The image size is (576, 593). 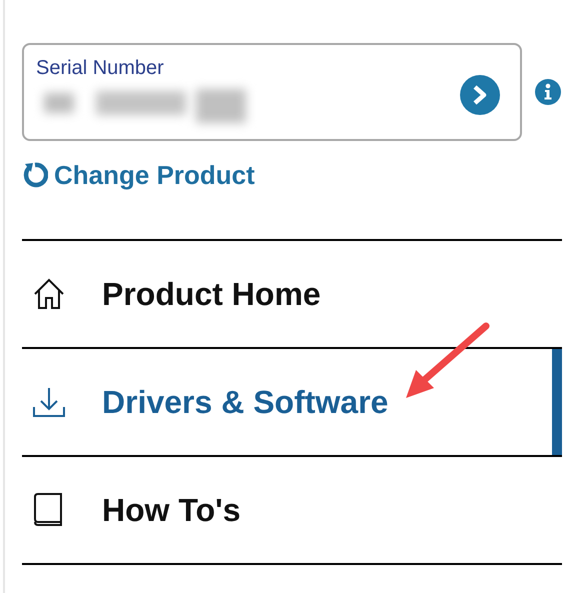 What do you see at coordinates (49, 294) in the screenshot?
I see `home-icon` at bounding box center [49, 294].